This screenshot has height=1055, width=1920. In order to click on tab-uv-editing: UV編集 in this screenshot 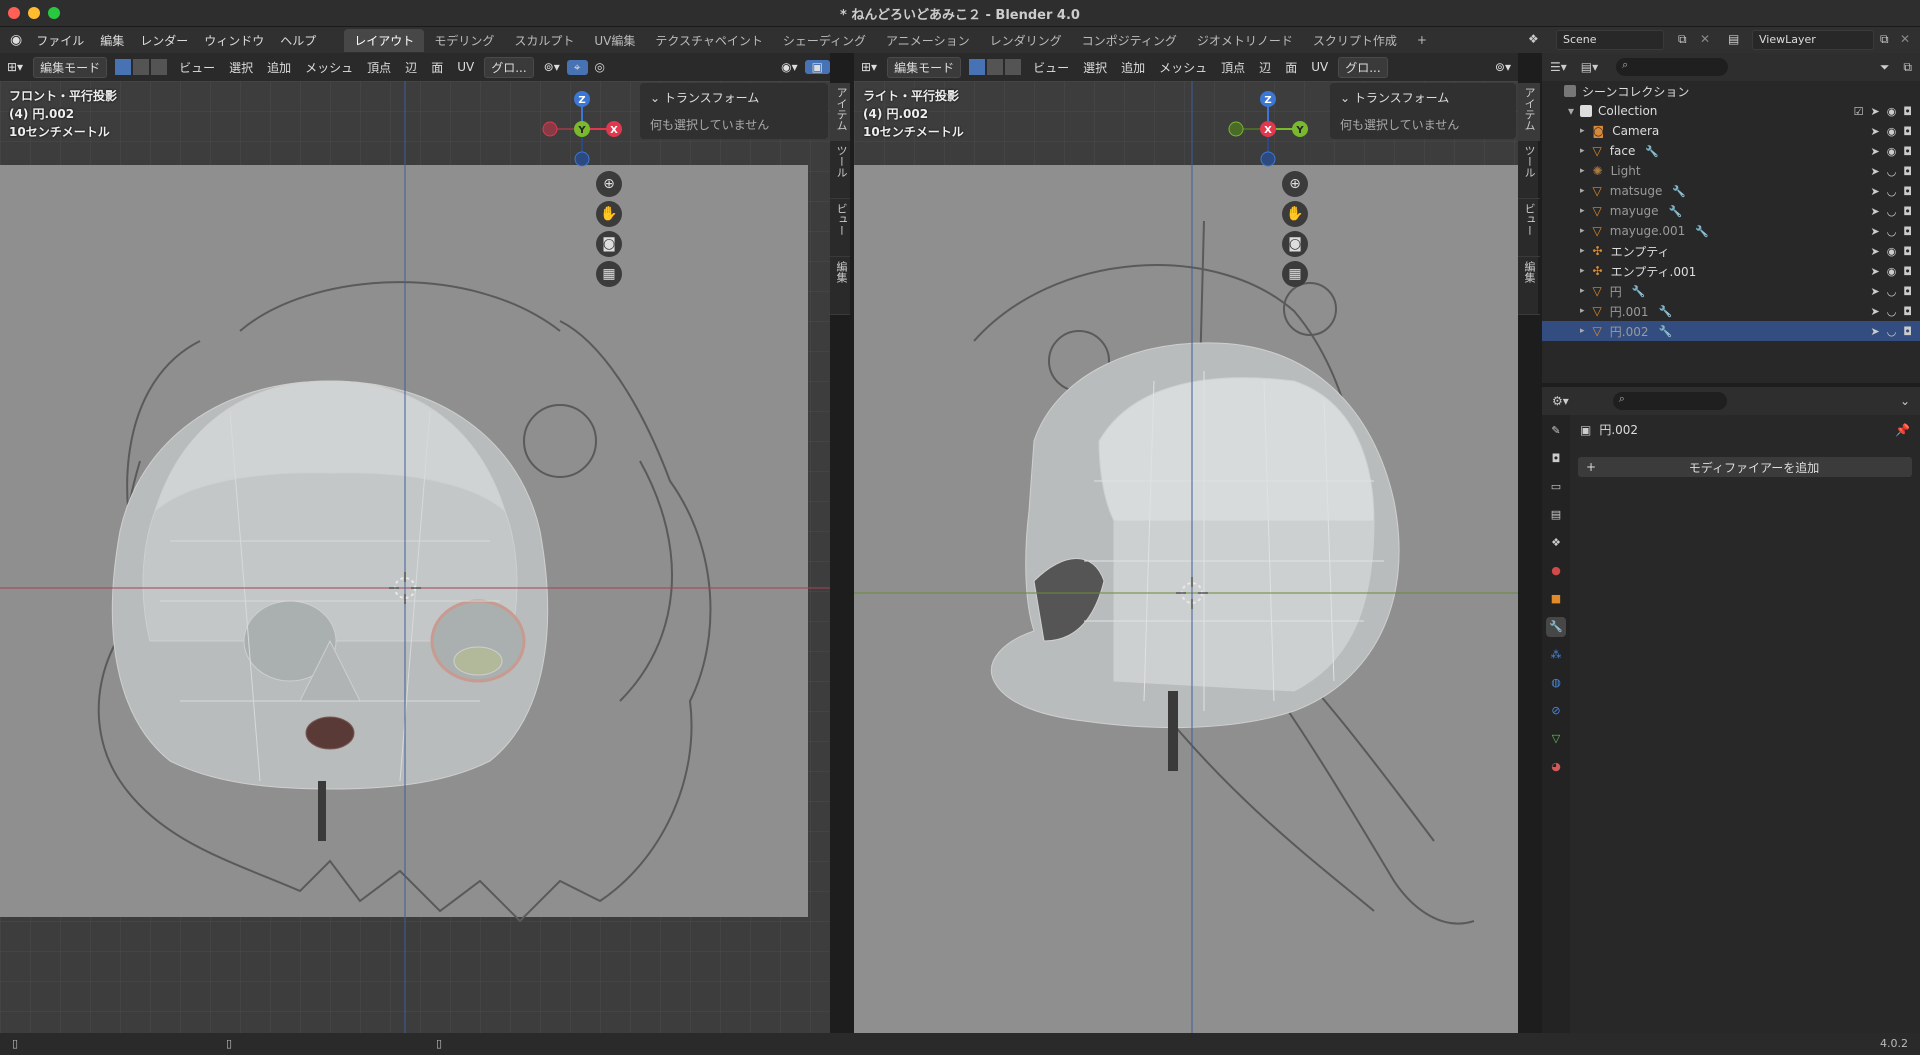, I will do `click(614, 40)`.